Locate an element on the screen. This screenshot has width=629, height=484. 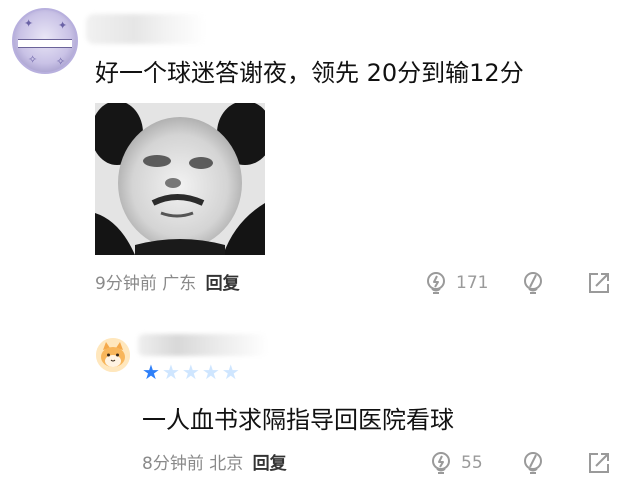
user-avatar: ✦ ✦ ✧ ✧ is located at coordinates (45, 41).